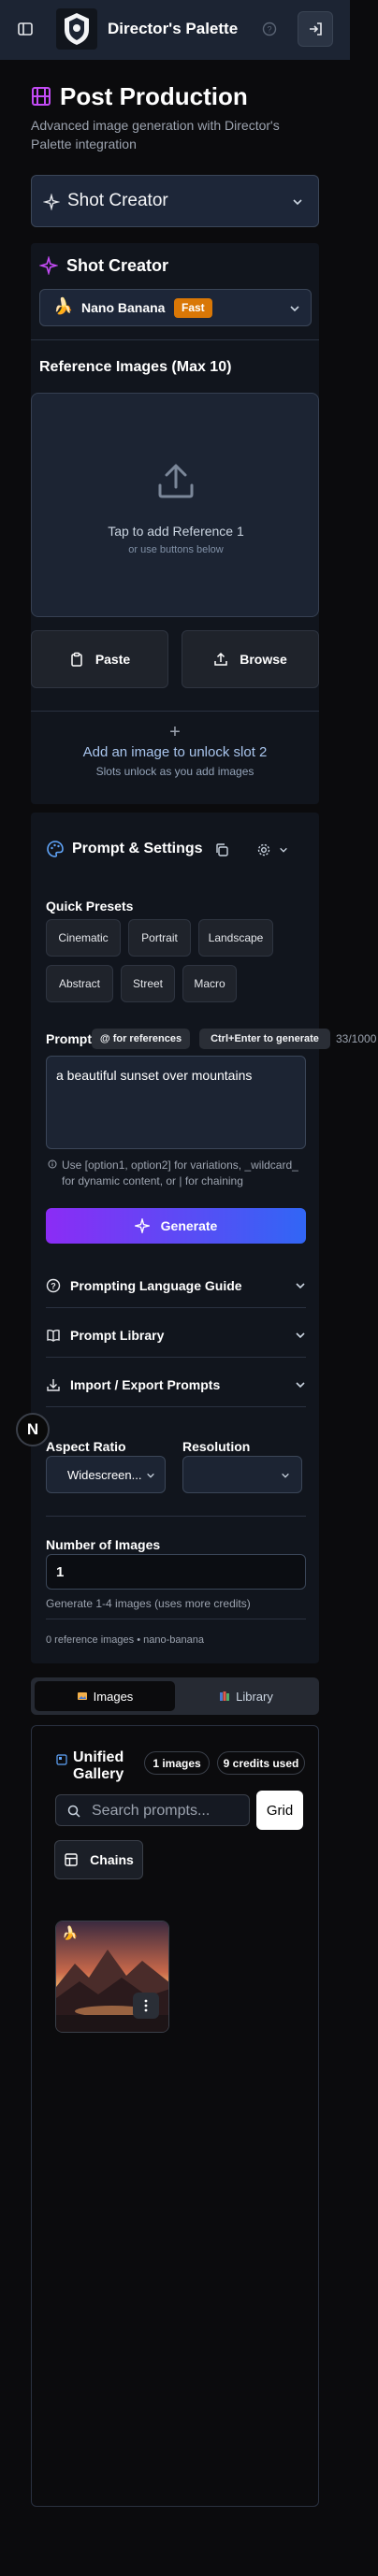 This screenshot has width=378, height=2576. Describe the element at coordinates (236, 938) in the screenshot. I see `preset-landscape: Landscape` at that location.